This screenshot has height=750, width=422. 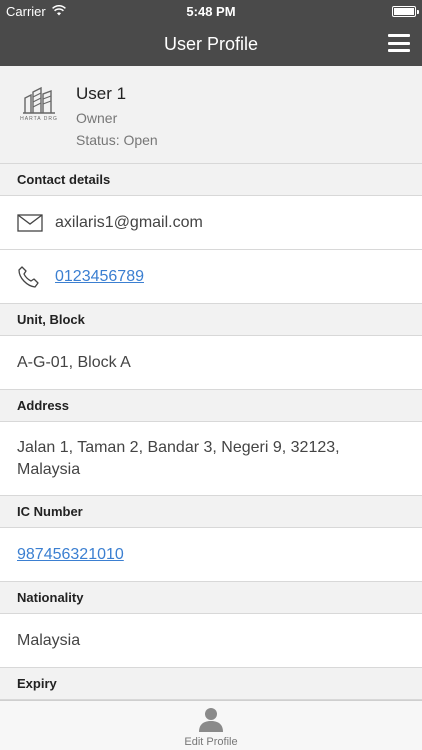 What do you see at coordinates (97, 118) in the screenshot?
I see `user-role: Owner` at bounding box center [97, 118].